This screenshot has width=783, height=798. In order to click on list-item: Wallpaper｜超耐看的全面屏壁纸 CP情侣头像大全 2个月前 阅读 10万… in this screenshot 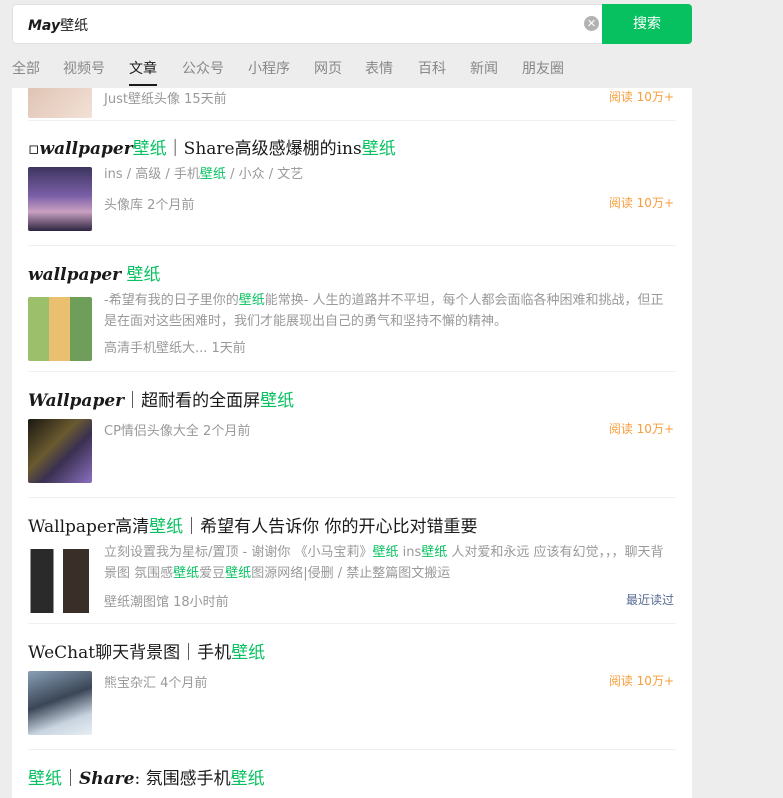, I will do `click(352, 435)`.